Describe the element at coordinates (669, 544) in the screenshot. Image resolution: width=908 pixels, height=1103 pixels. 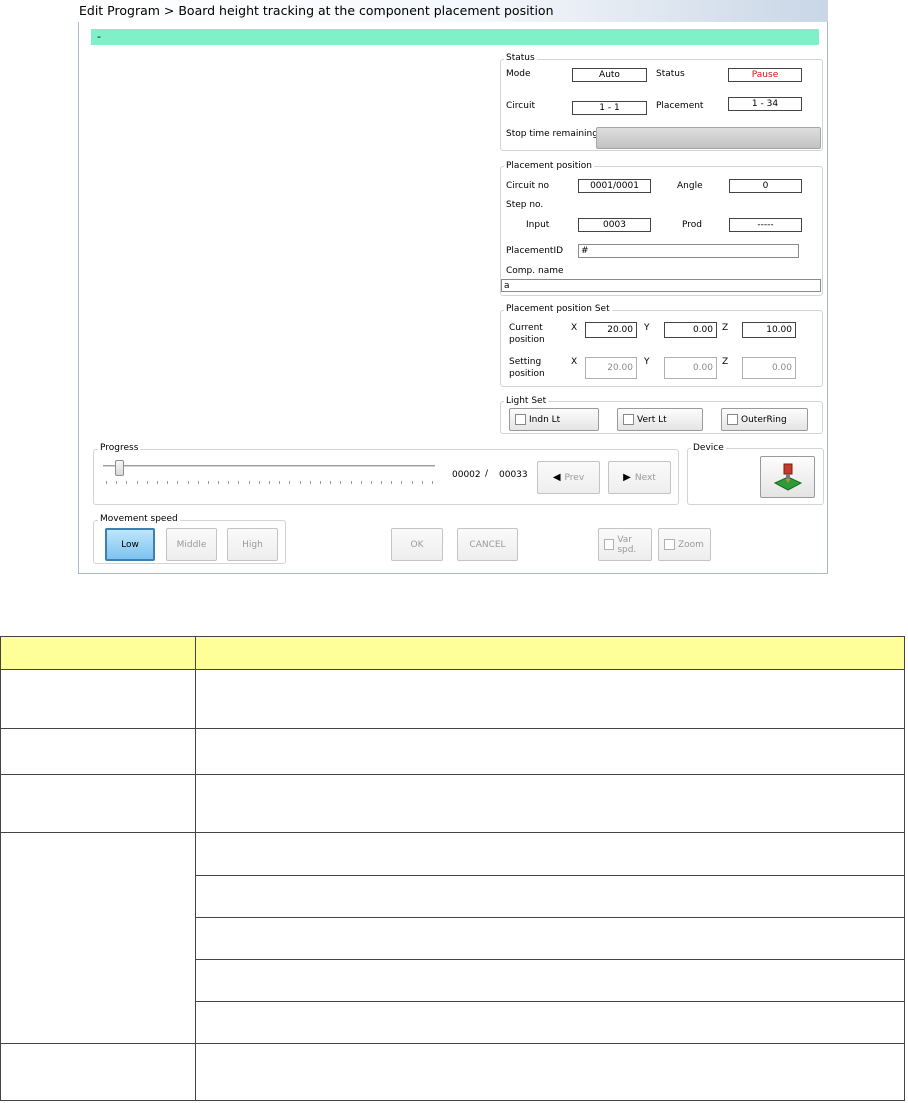
I see `zoom-check-box` at that location.